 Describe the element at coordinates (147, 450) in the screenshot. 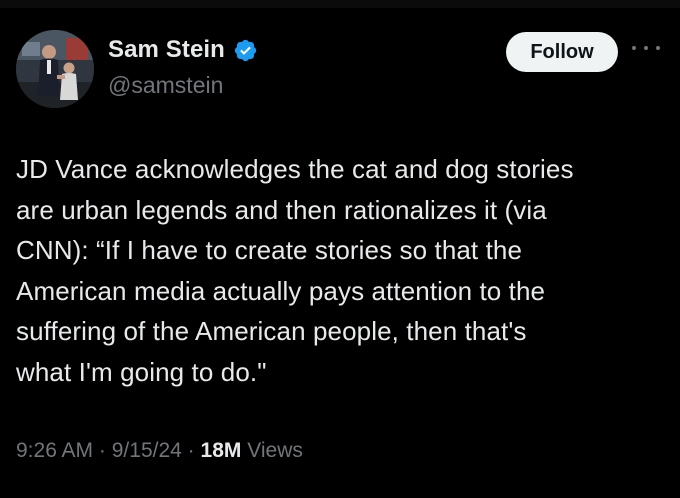

I see `tweet-date: 9/15/24` at that location.